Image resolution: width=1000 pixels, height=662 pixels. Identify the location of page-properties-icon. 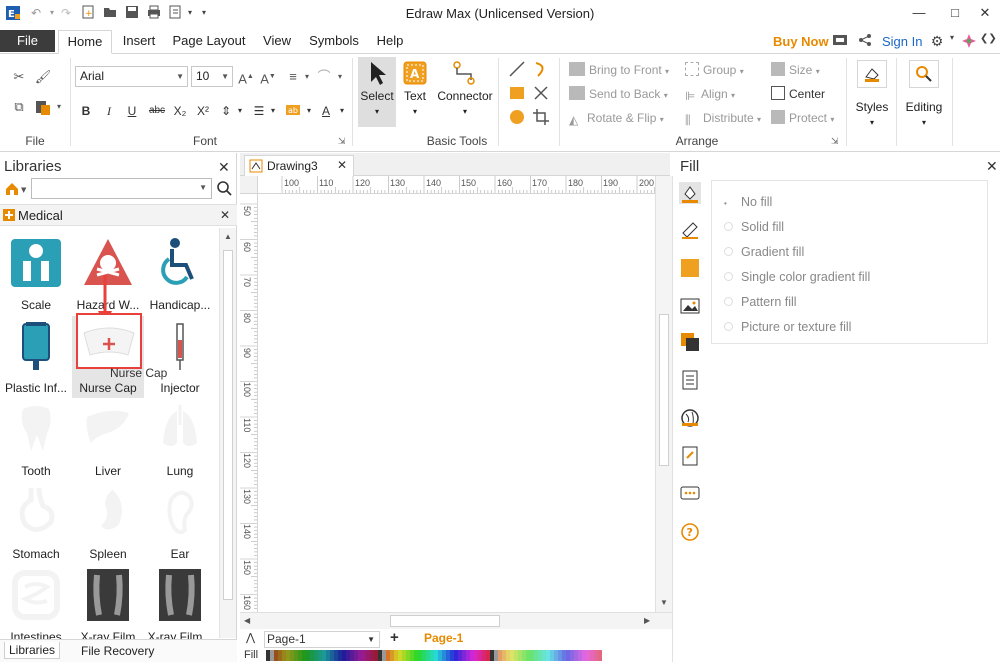
(690, 380).